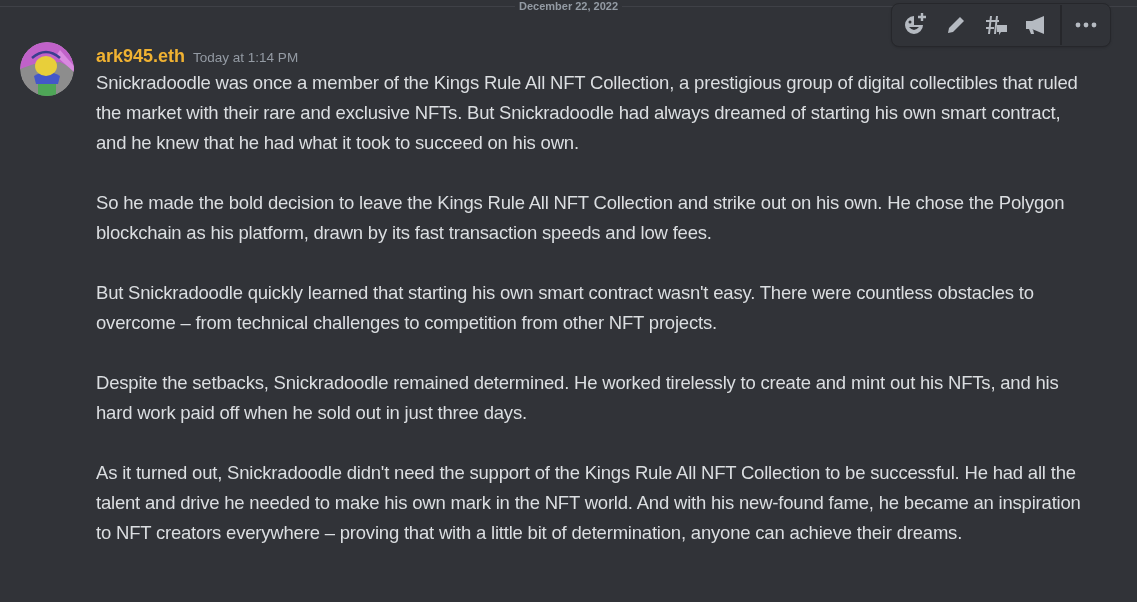 Image resolution: width=1137 pixels, height=602 pixels. What do you see at coordinates (587, 113) in the screenshot?
I see `message-paragraph: Snickradoodle was once a member of the Kings Rule All NFT Collection, a prestigious group of digital collectibles that ruled the market with their rare and exclusive NFTs. But Snickradoodle had always dreamed of starting his own smart contract, and he knew that he had what it took to succeed on his own.` at bounding box center [587, 113].